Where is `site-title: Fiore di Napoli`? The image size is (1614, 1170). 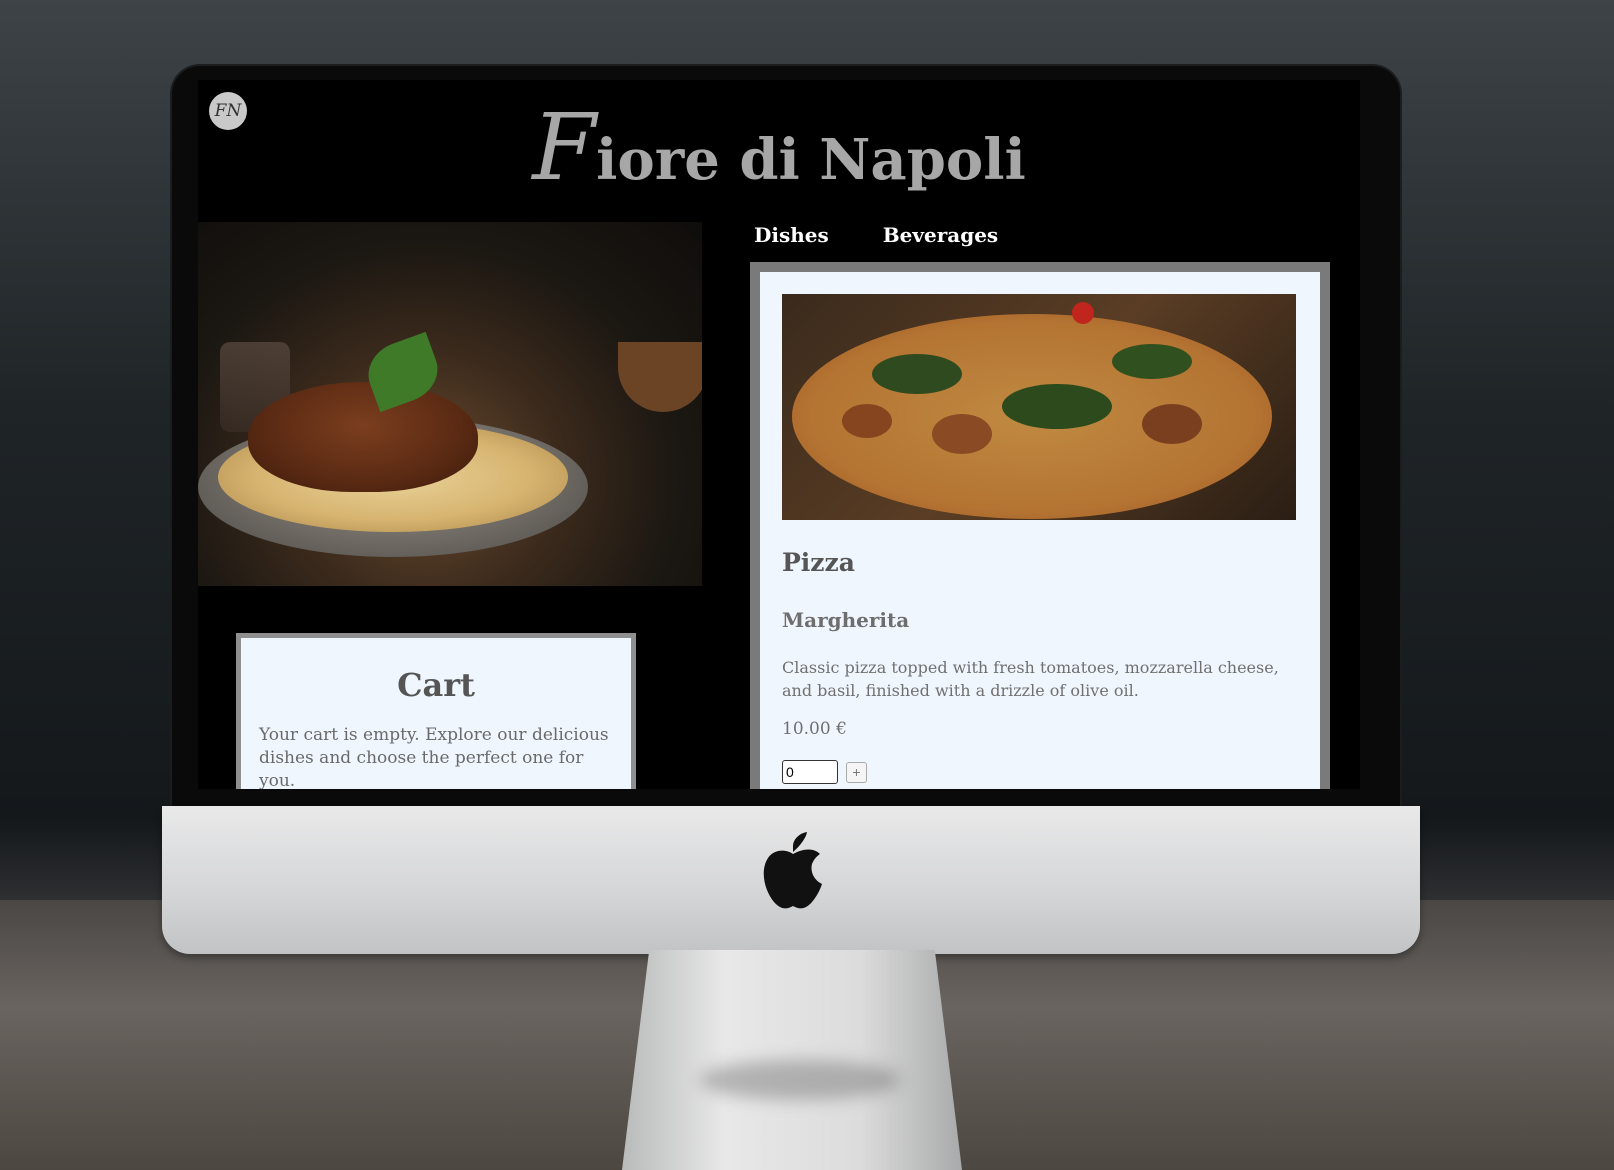 site-title: Fiore di Napoli is located at coordinates (779, 147).